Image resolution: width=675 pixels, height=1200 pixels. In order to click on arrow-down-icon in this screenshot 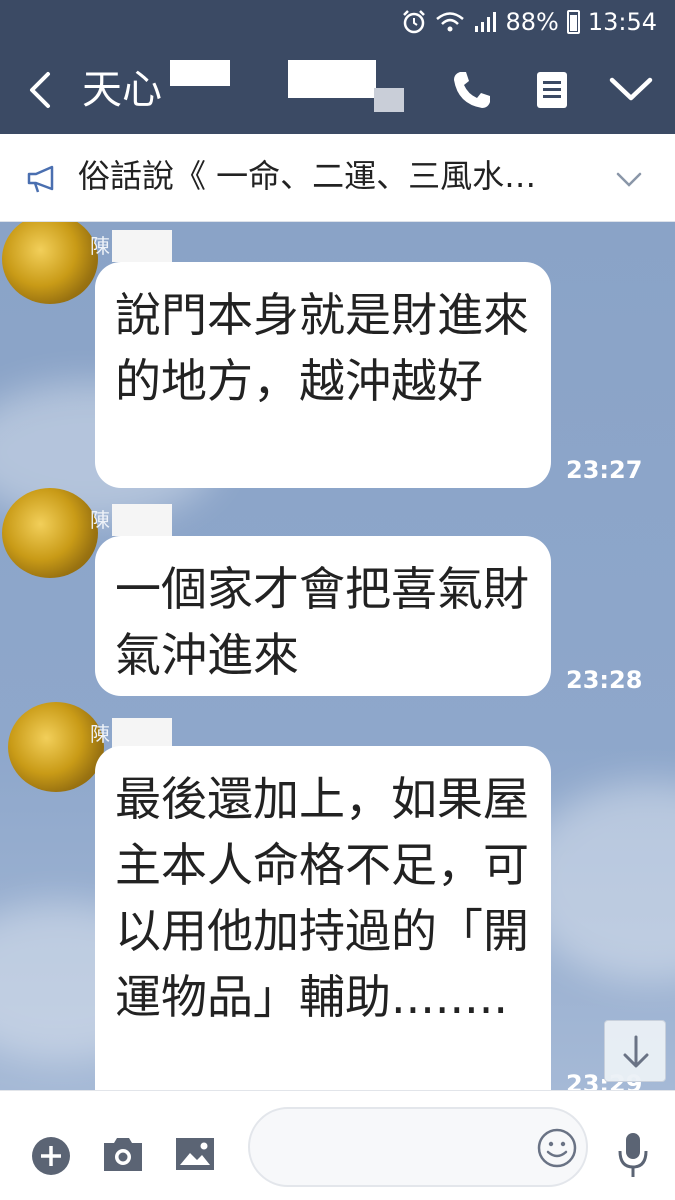, I will do `click(636, 1051)`.